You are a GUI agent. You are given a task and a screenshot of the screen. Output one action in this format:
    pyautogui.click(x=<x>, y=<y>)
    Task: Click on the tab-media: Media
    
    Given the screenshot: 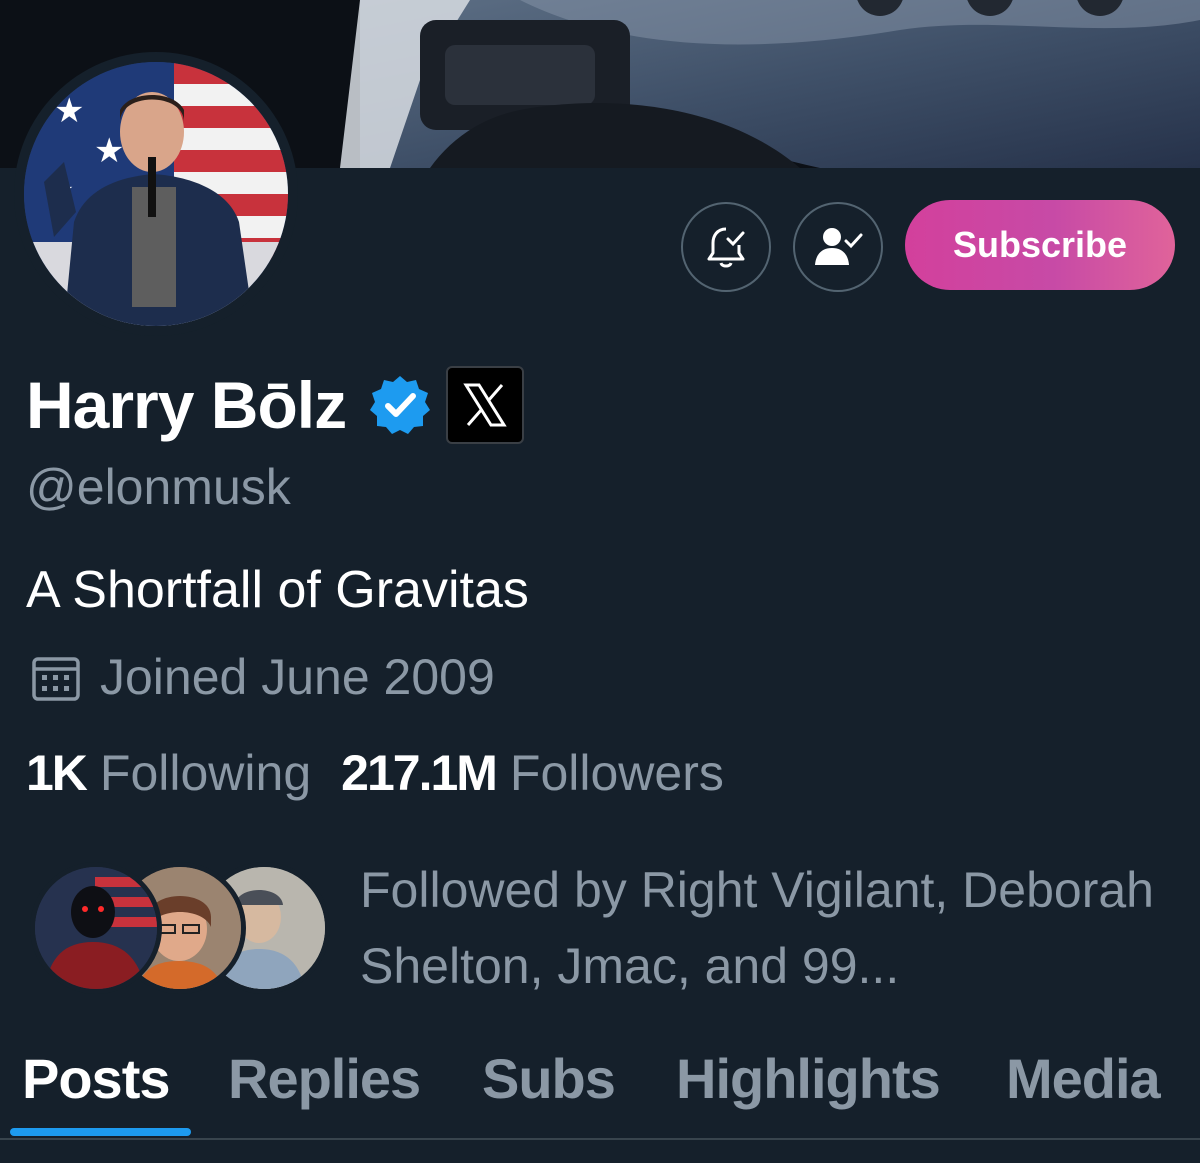 What is the action you would take?
    pyautogui.click(x=1083, y=1078)
    